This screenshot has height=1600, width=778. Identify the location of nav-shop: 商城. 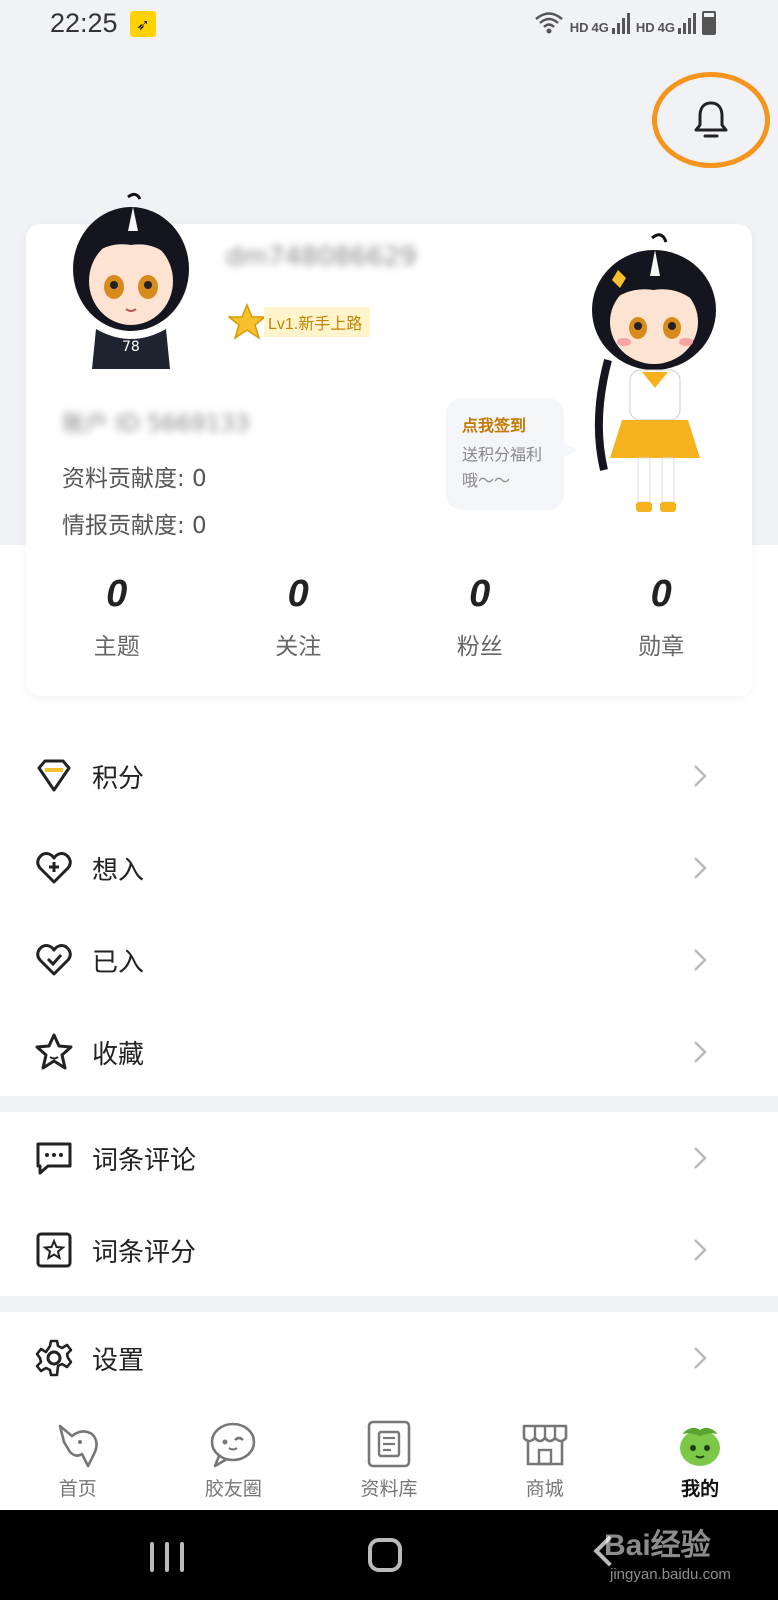
(545, 1459).